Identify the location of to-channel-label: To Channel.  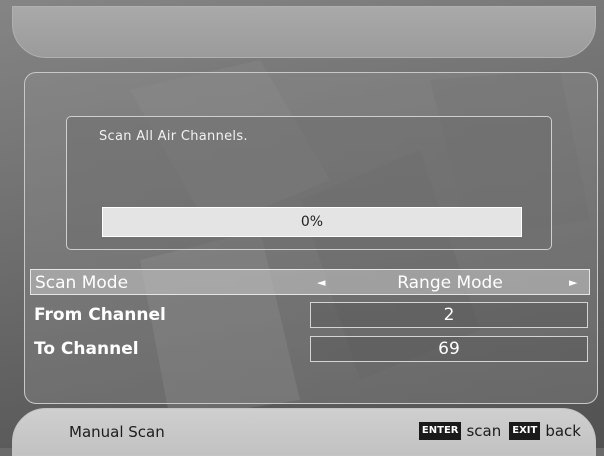
(86, 349).